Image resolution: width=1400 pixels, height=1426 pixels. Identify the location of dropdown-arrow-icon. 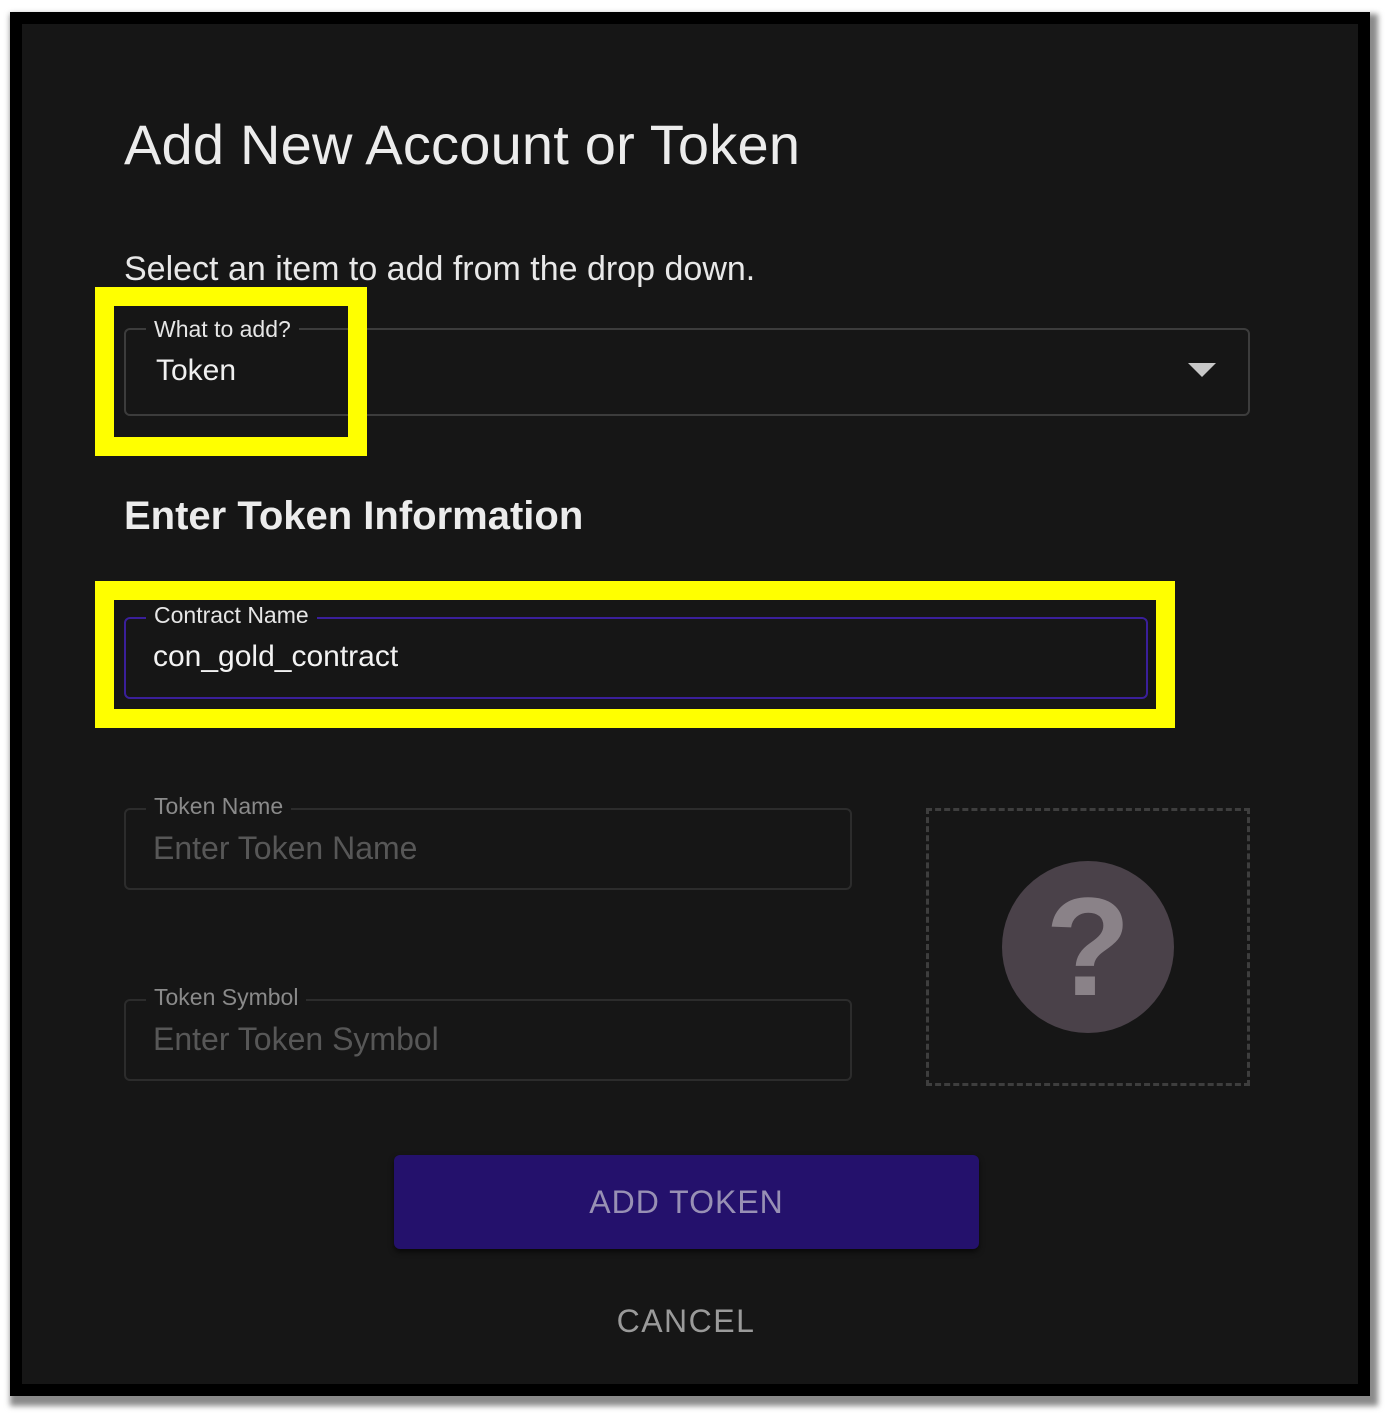
(1202, 370).